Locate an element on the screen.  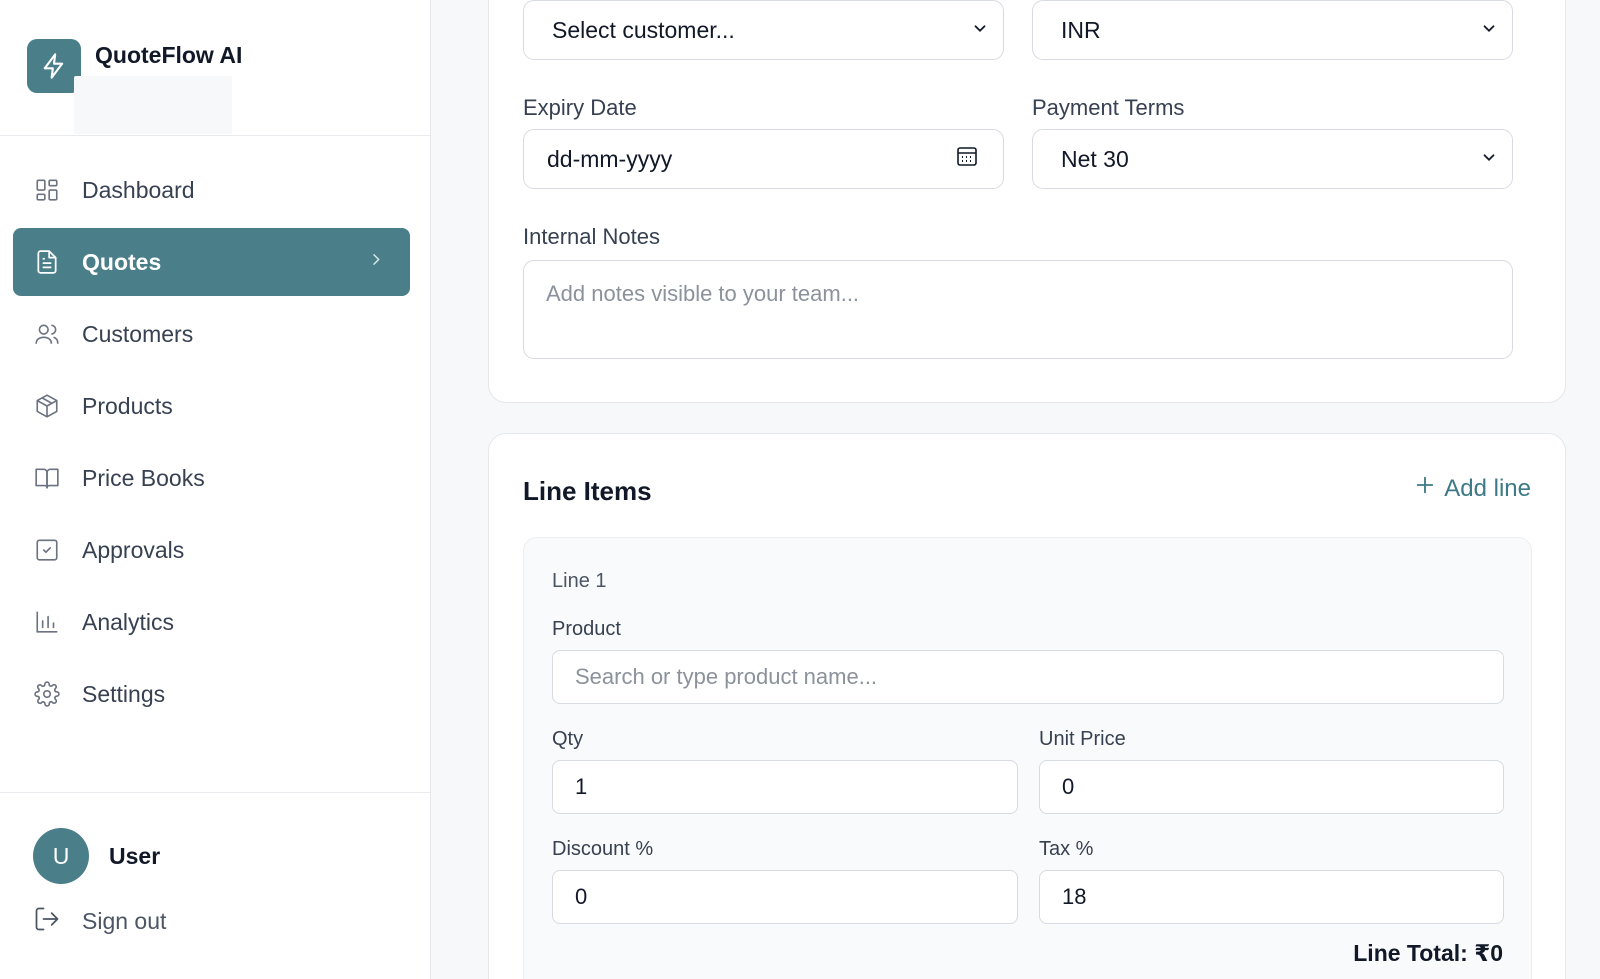
currency-select-value: INR is located at coordinates (1081, 29).